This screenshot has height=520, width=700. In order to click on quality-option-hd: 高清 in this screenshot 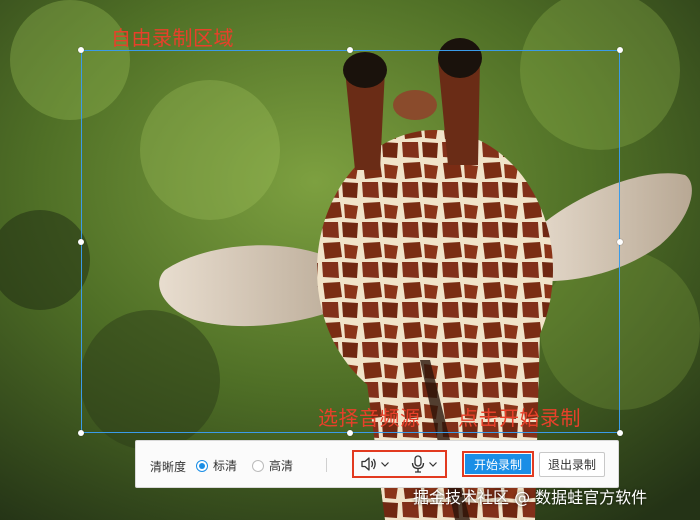, I will do `click(272, 465)`.